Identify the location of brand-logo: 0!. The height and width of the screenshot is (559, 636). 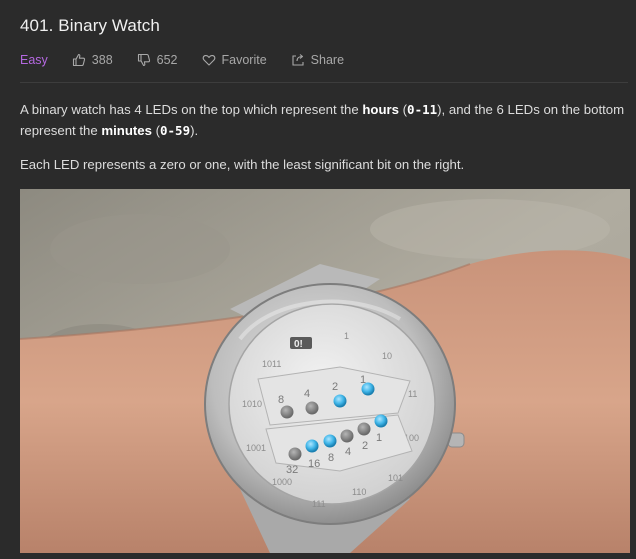
(298, 344).